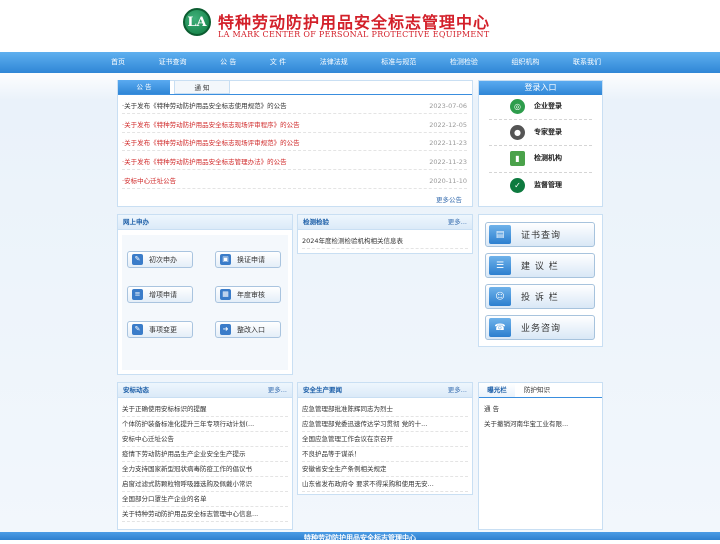 Image resolution: width=720 pixels, height=544 pixels. Describe the element at coordinates (149, 181) in the screenshot. I see `notice-text: ·安标中心迁址公告` at that location.